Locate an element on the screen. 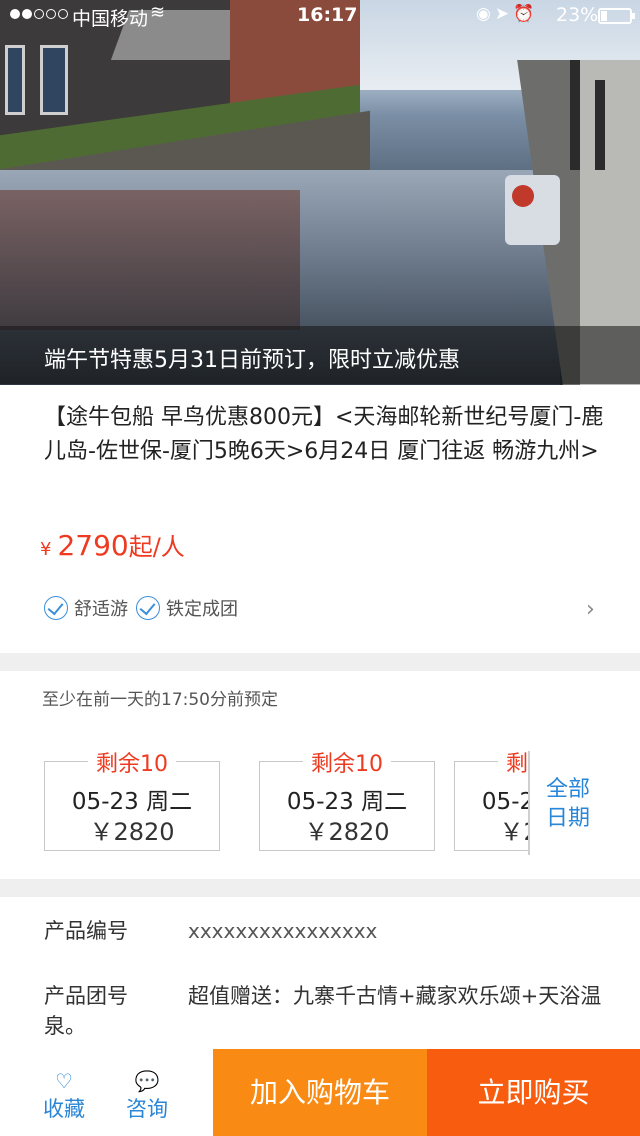  wifi-icon: ≋ is located at coordinates (158, 12).